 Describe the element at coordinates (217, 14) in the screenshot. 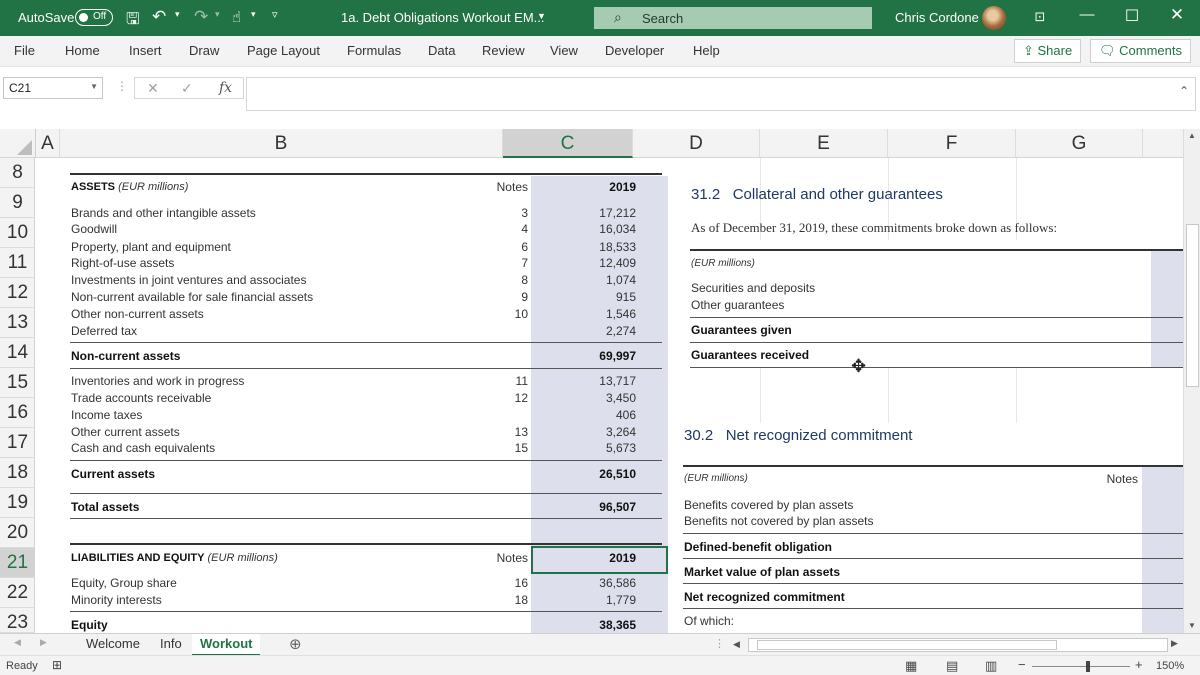

I see `redo-dropdown-icon: ▾` at that location.